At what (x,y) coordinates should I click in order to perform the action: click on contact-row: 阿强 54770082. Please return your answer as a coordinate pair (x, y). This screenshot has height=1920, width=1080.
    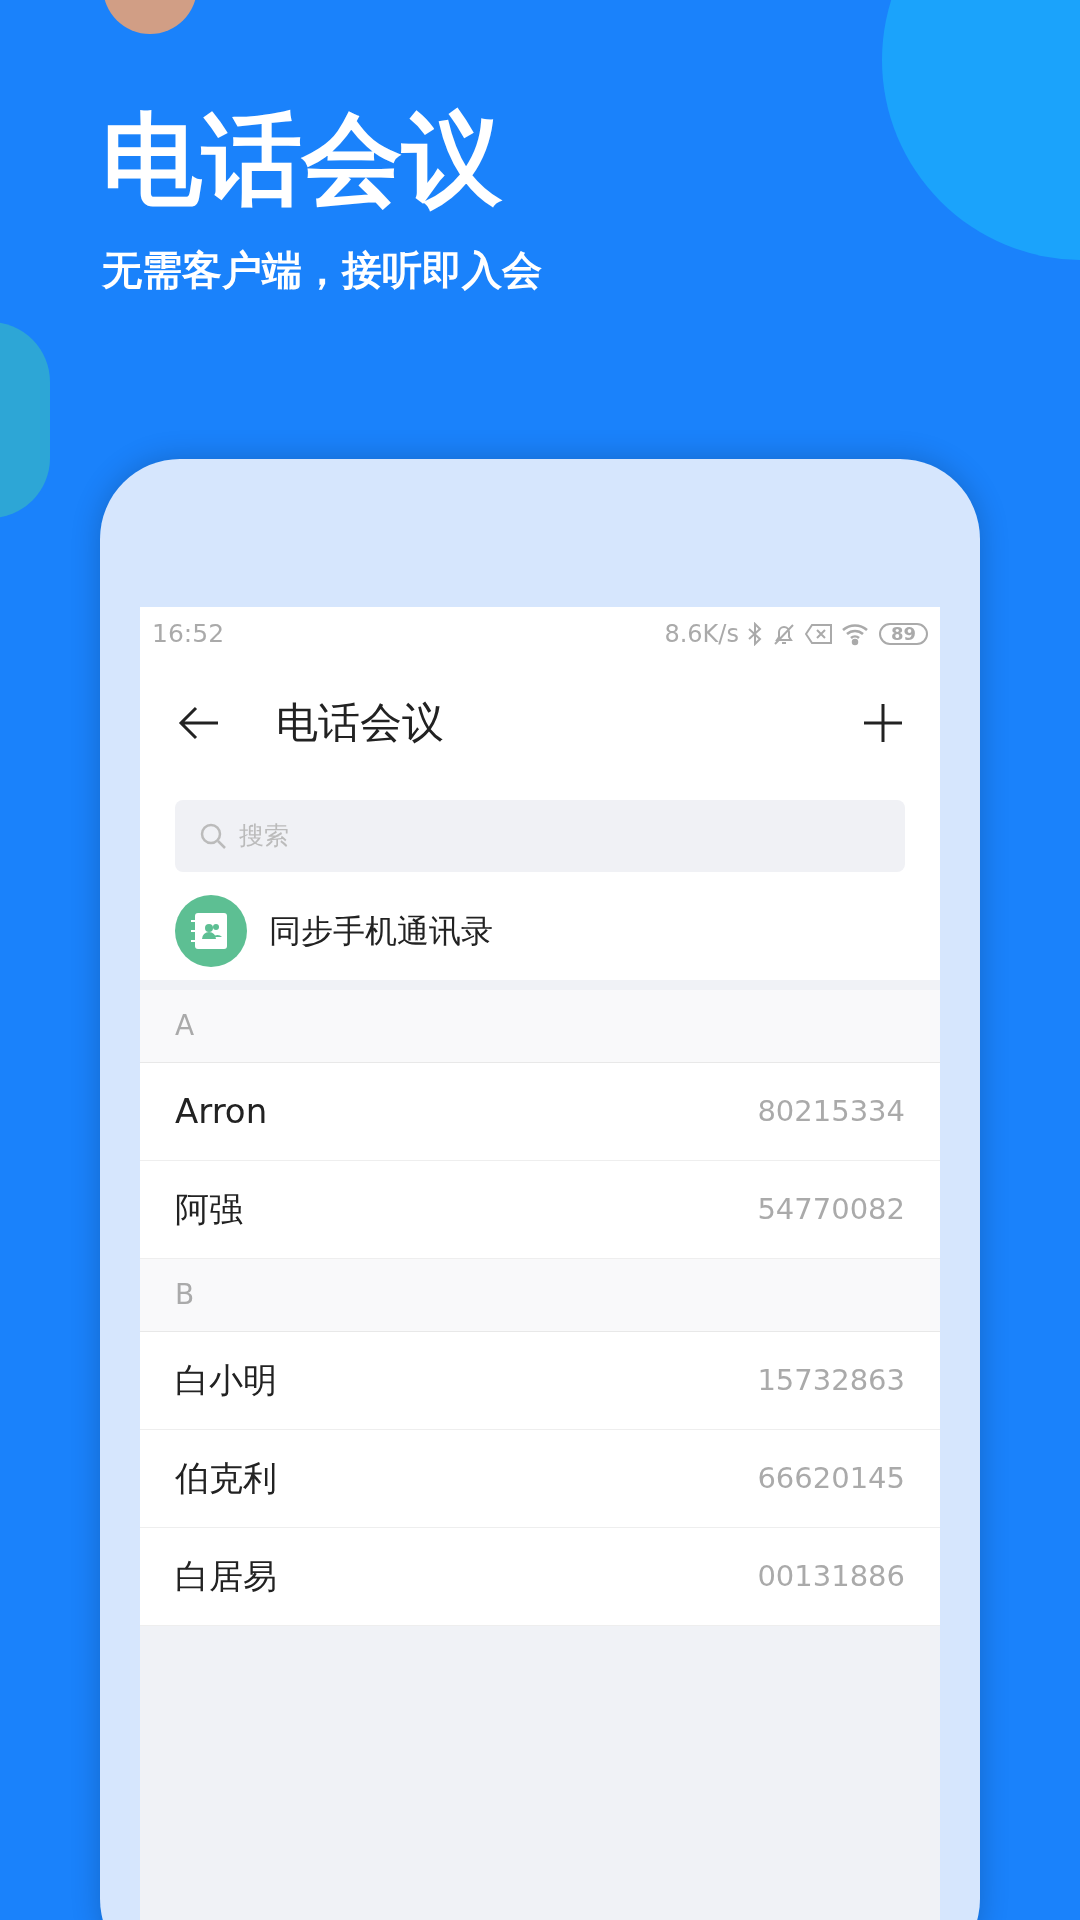
    Looking at the image, I should click on (540, 1210).